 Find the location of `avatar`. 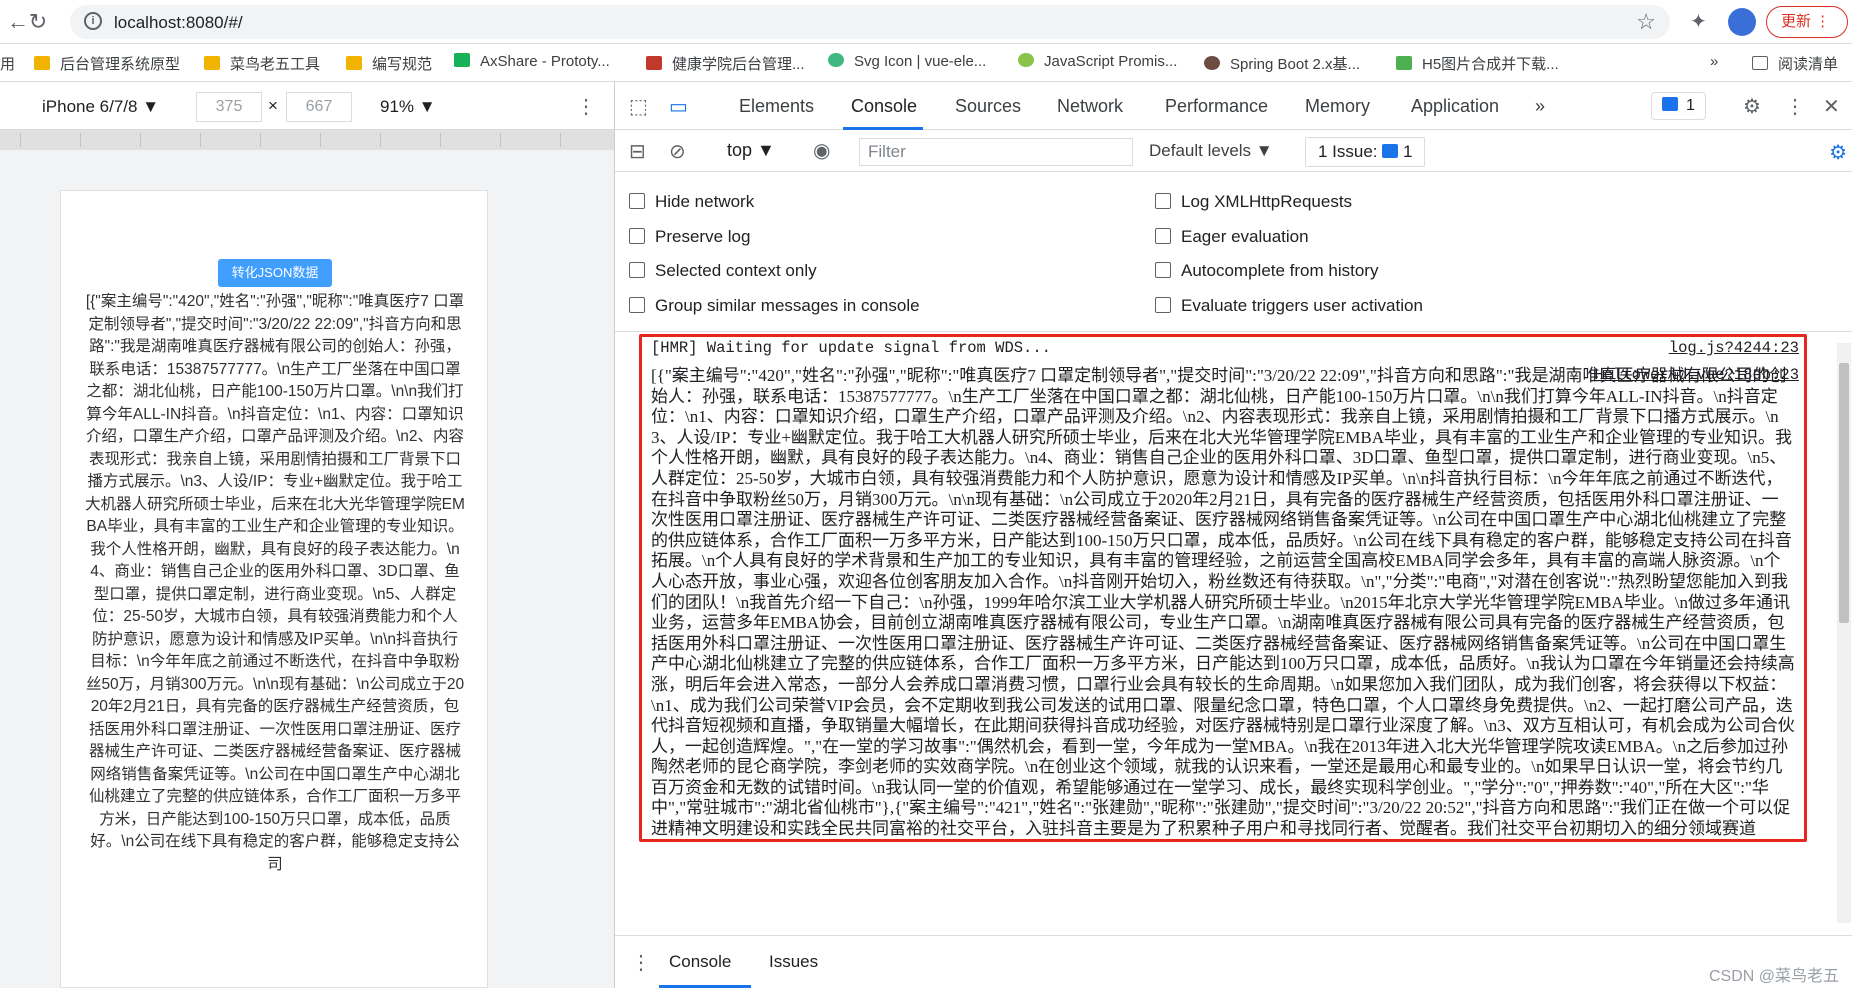

avatar is located at coordinates (1742, 22).